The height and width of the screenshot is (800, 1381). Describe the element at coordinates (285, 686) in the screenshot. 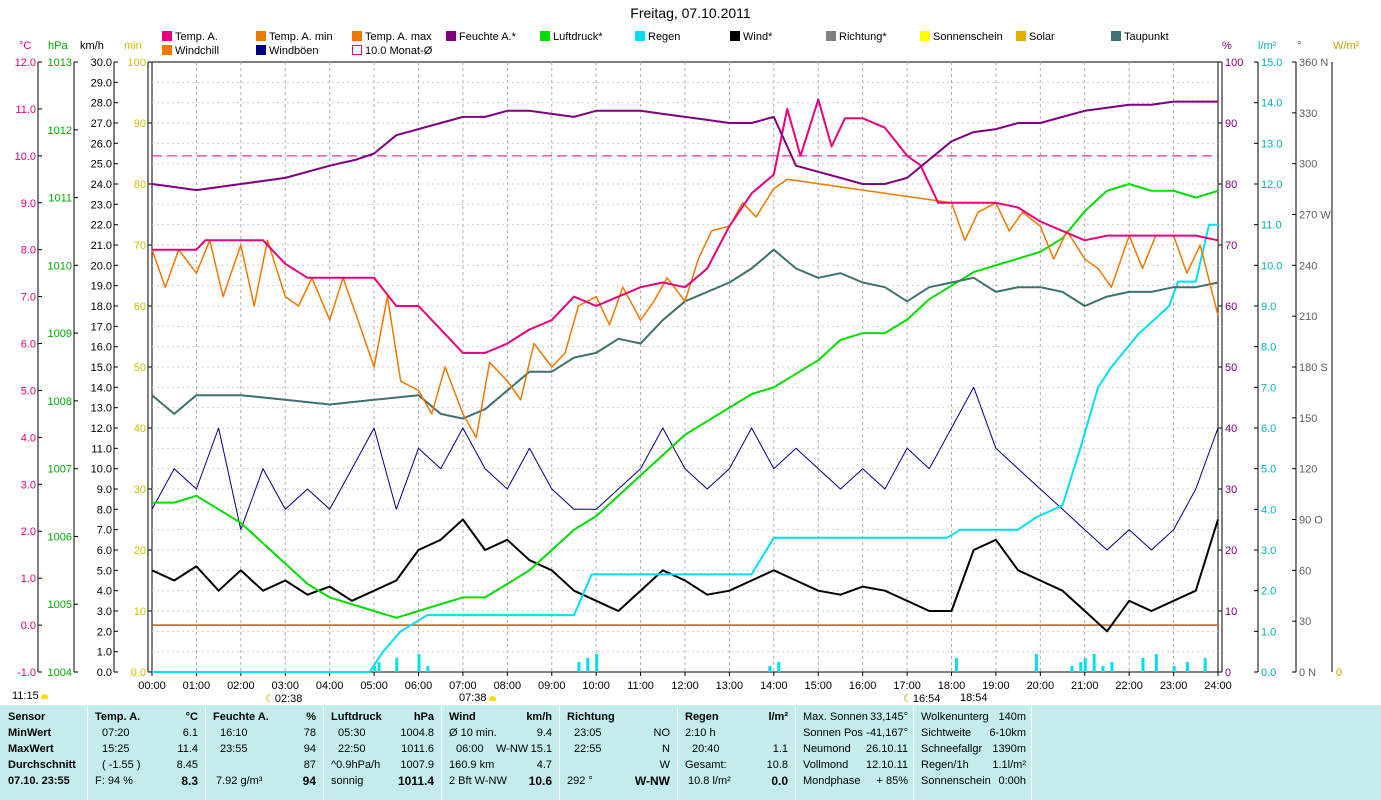

I see `time-tick-label: 03:00` at that location.